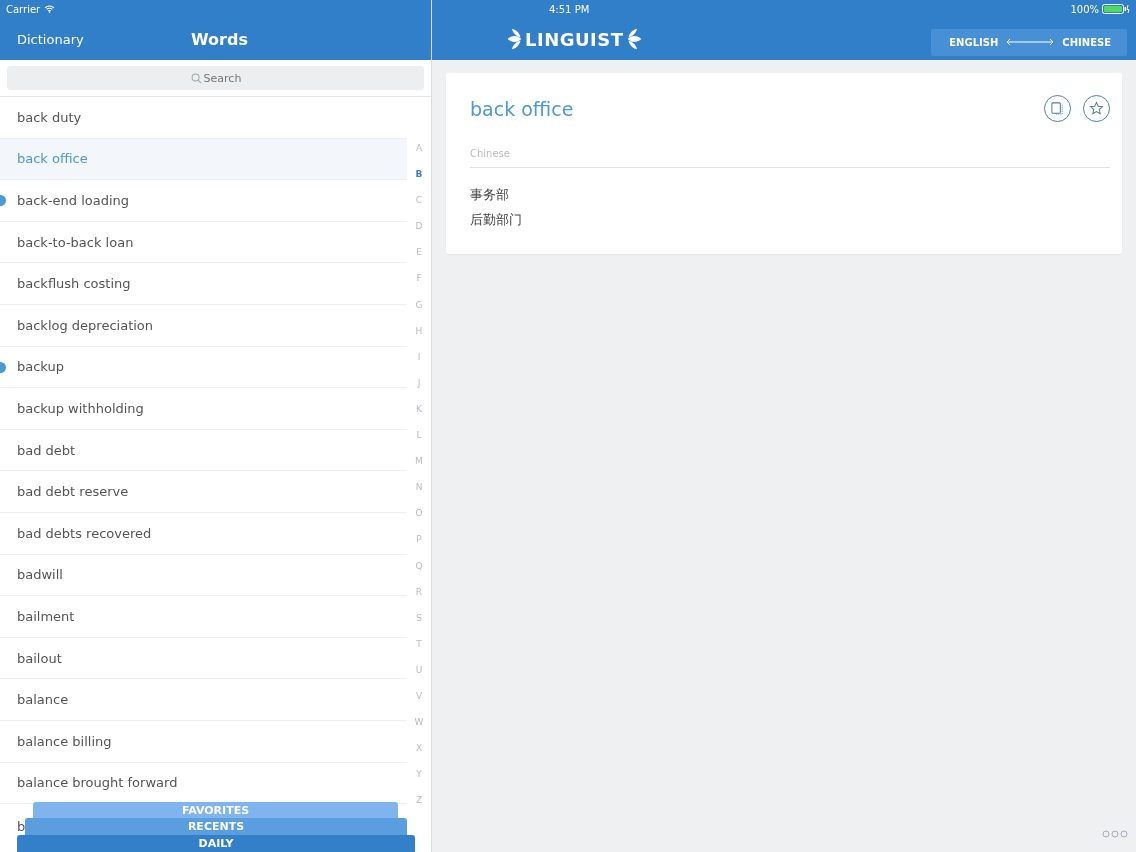  Describe the element at coordinates (419, 469) in the screenshot. I see `index-letter: M` at that location.